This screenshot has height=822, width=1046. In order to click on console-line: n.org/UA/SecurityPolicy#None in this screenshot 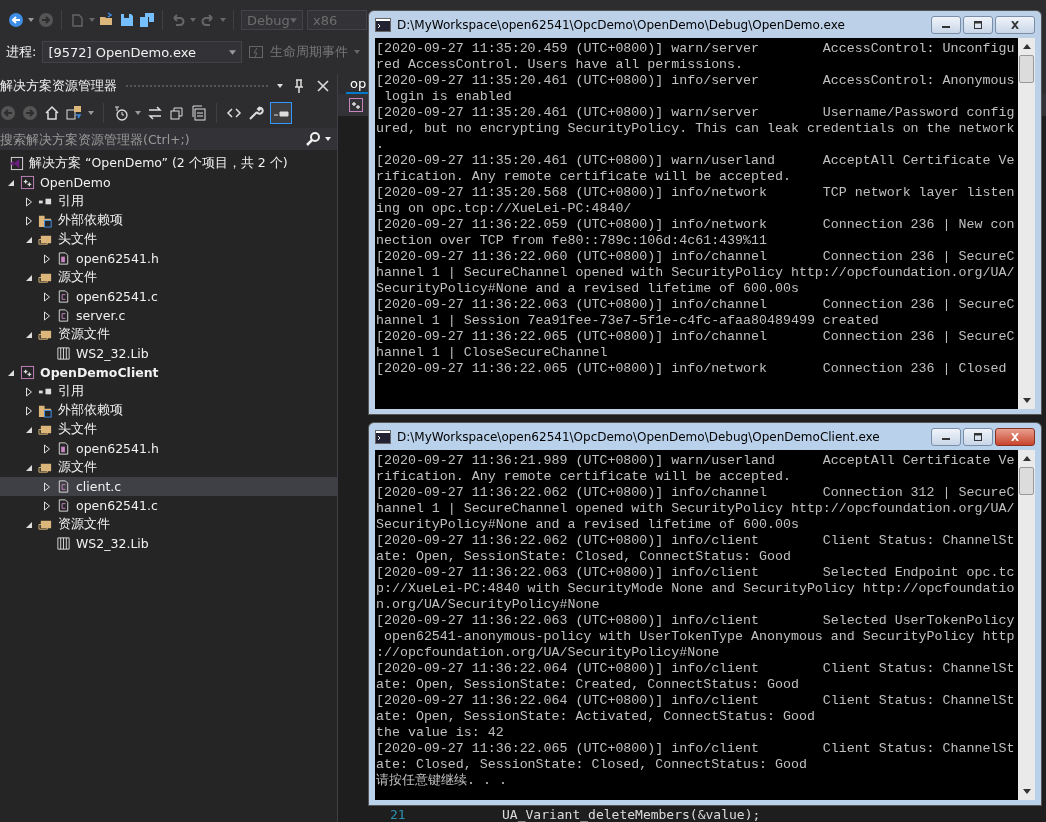, I will do `click(488, 605)`.